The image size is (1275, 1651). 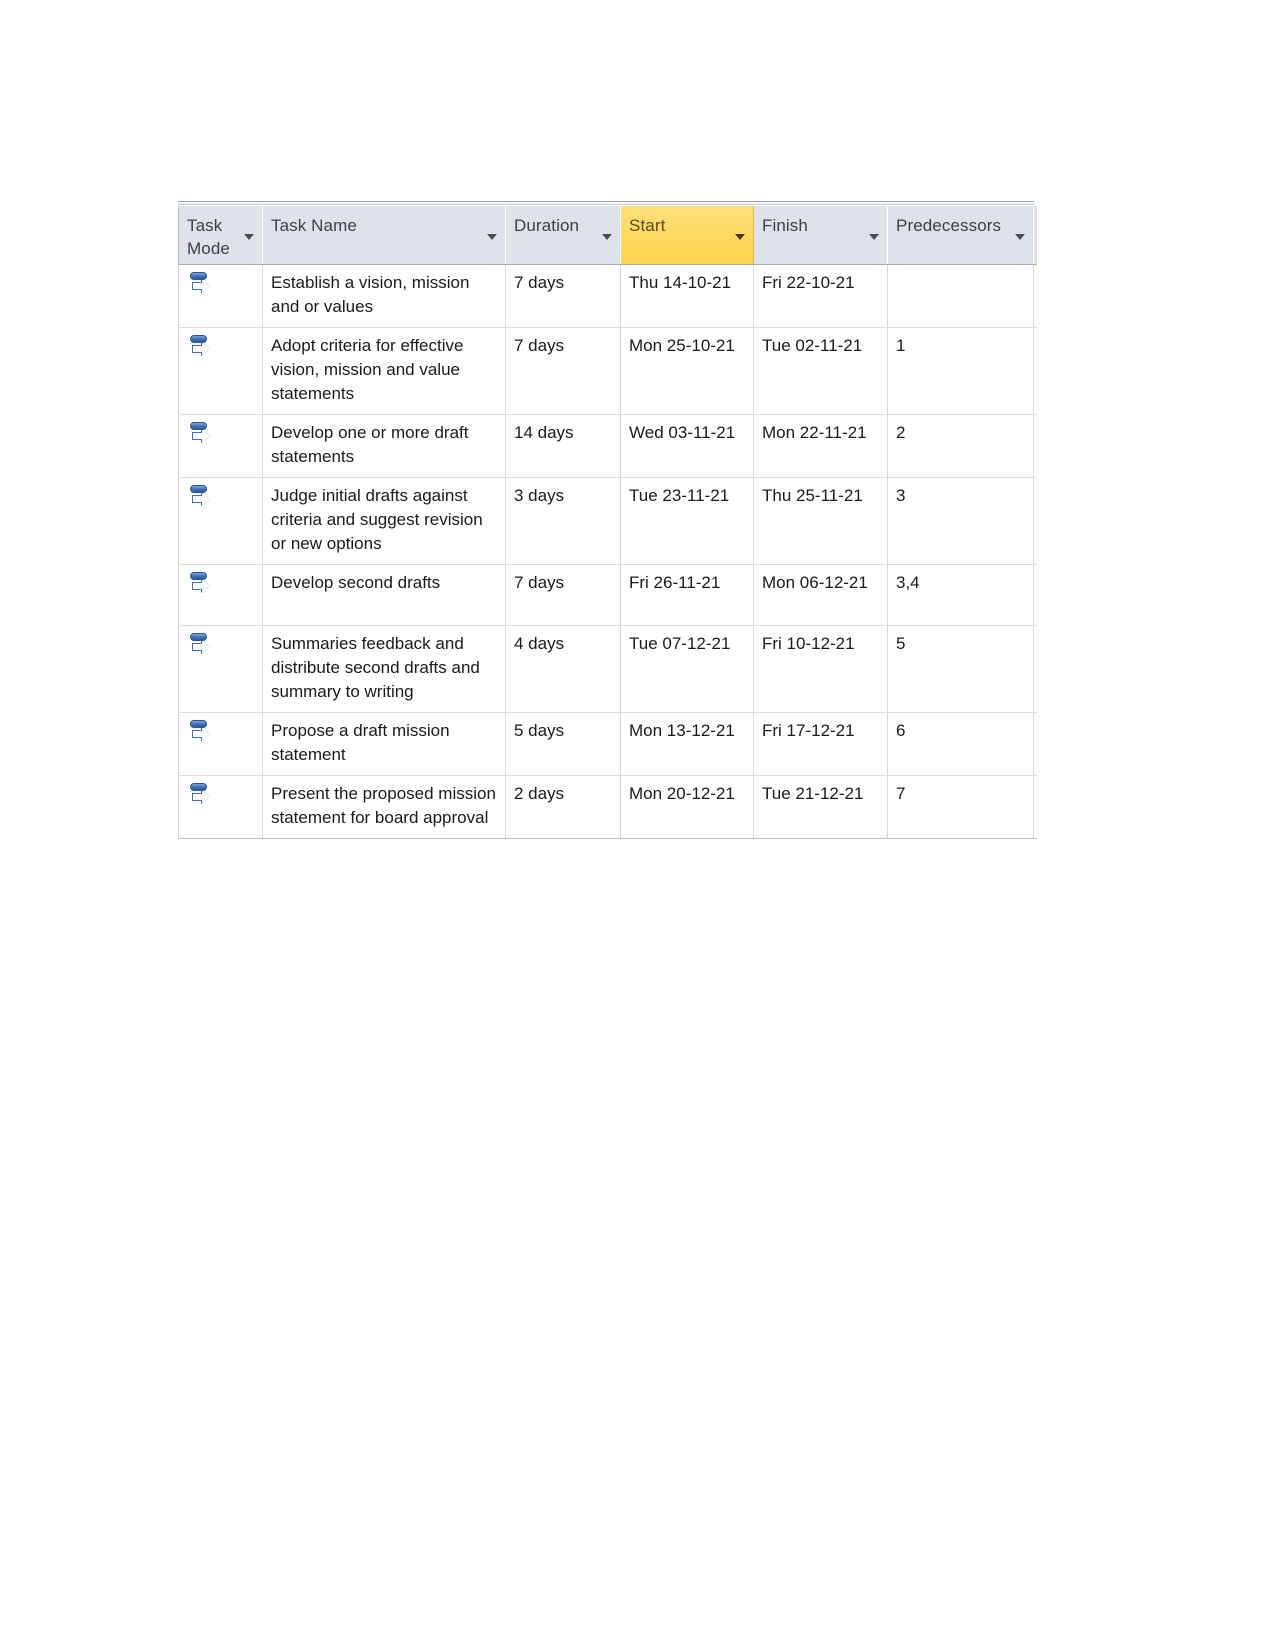 I want to click on cell-predecessors: 1, so click(x=960, y=371).